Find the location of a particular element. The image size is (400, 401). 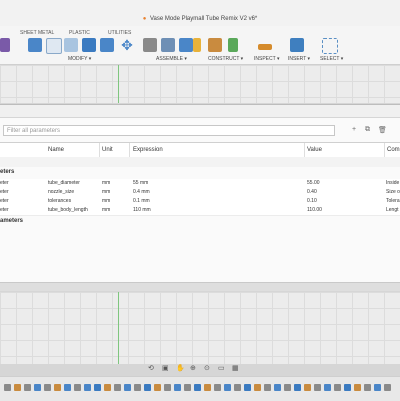

press-pull-icon is located at coordinates (35, 45).